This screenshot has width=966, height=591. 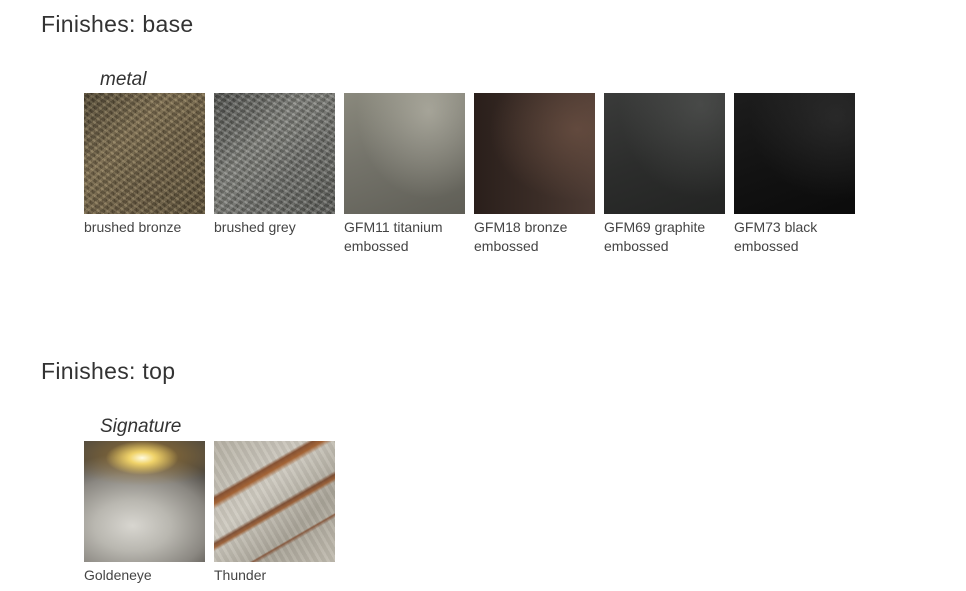 What do you see at coordinates (117, 24) in the screenshot?
I see `section-title-base: Finishes: base` at bounding box center [117, 24].